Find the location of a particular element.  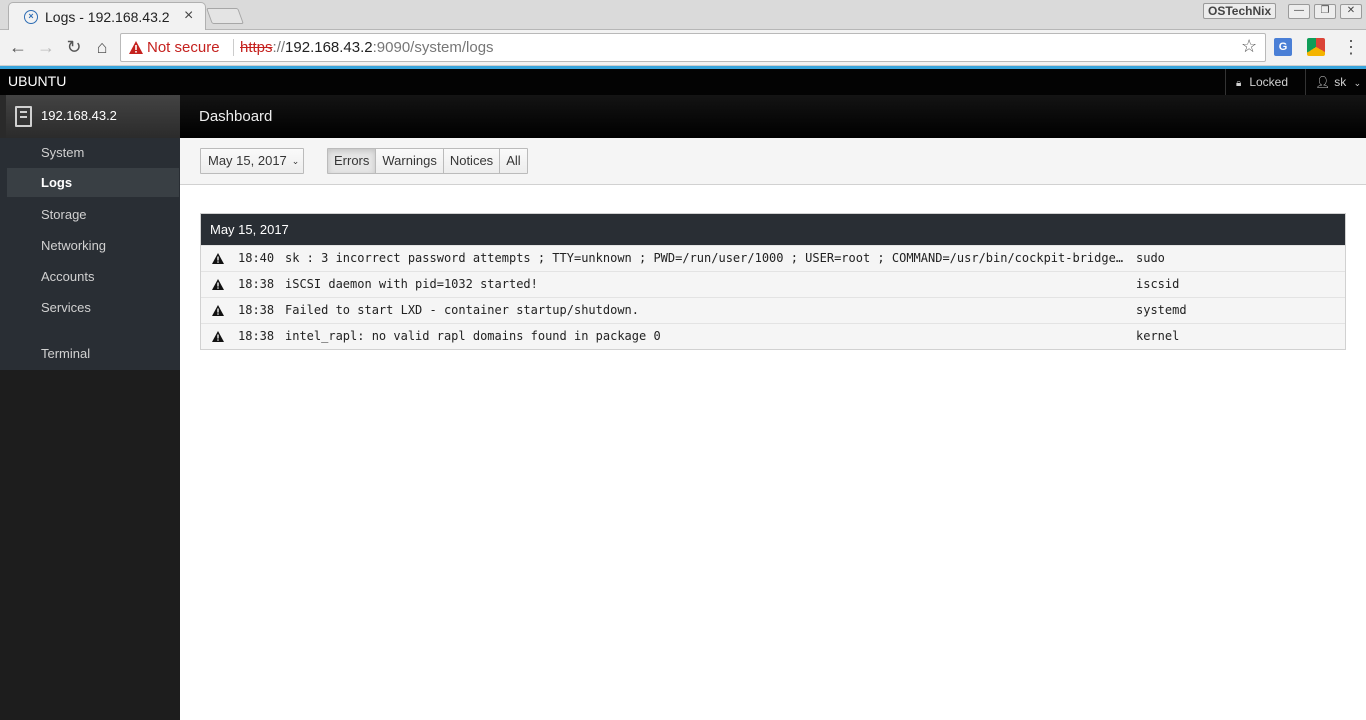

locked-menu: 🔒︎ Locked is located at coordinates (1262, 82).